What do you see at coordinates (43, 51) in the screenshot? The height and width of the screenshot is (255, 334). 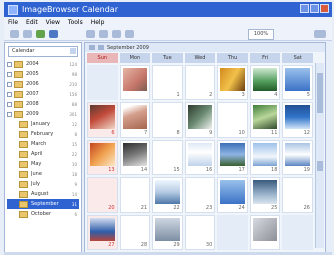 I see `view-combo: Calendar` at bounding box center [43, 51].